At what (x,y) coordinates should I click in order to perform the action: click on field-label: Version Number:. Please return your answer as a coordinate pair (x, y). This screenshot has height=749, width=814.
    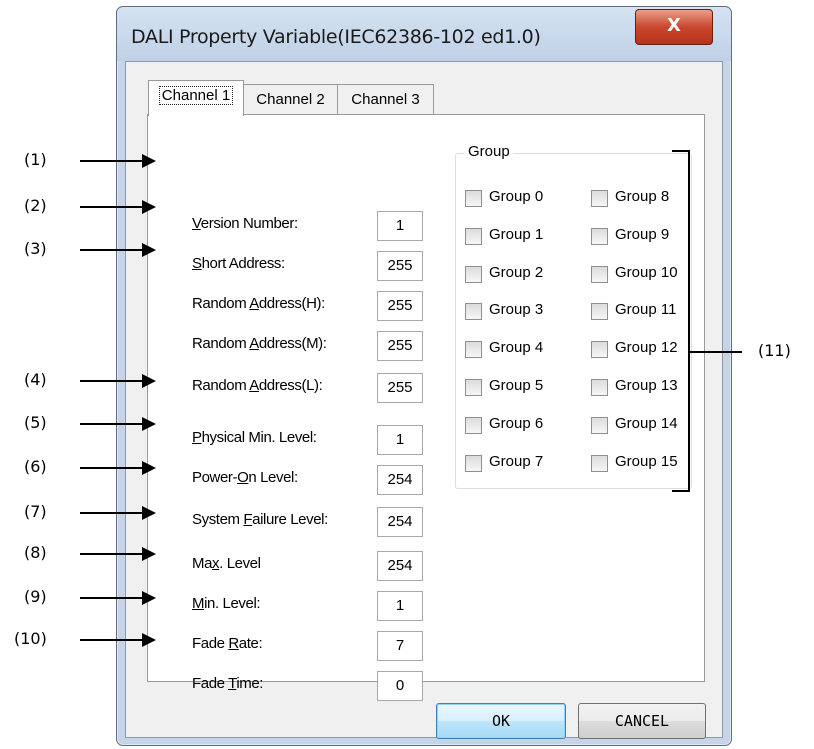
    Looking at the image, I should click on (245, 223).